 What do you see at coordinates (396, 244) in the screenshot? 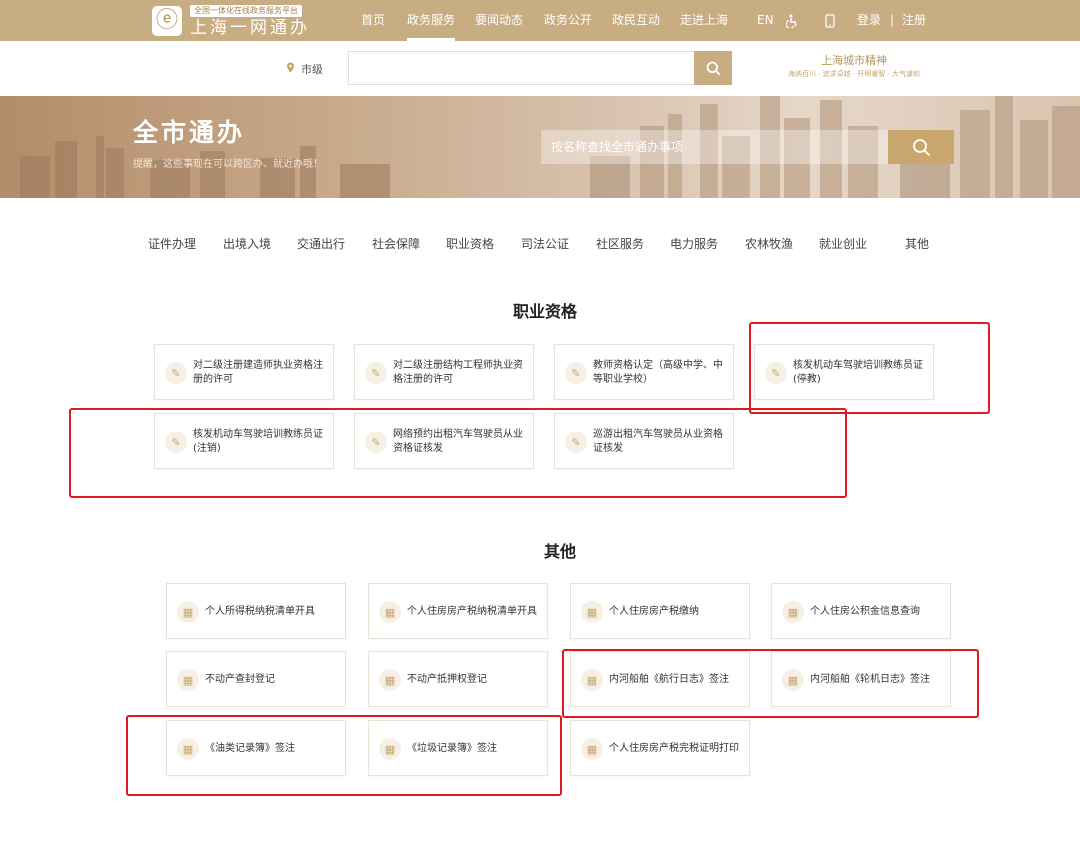
I see `category-tab: 社会保障` at bounding box center [396, 244].